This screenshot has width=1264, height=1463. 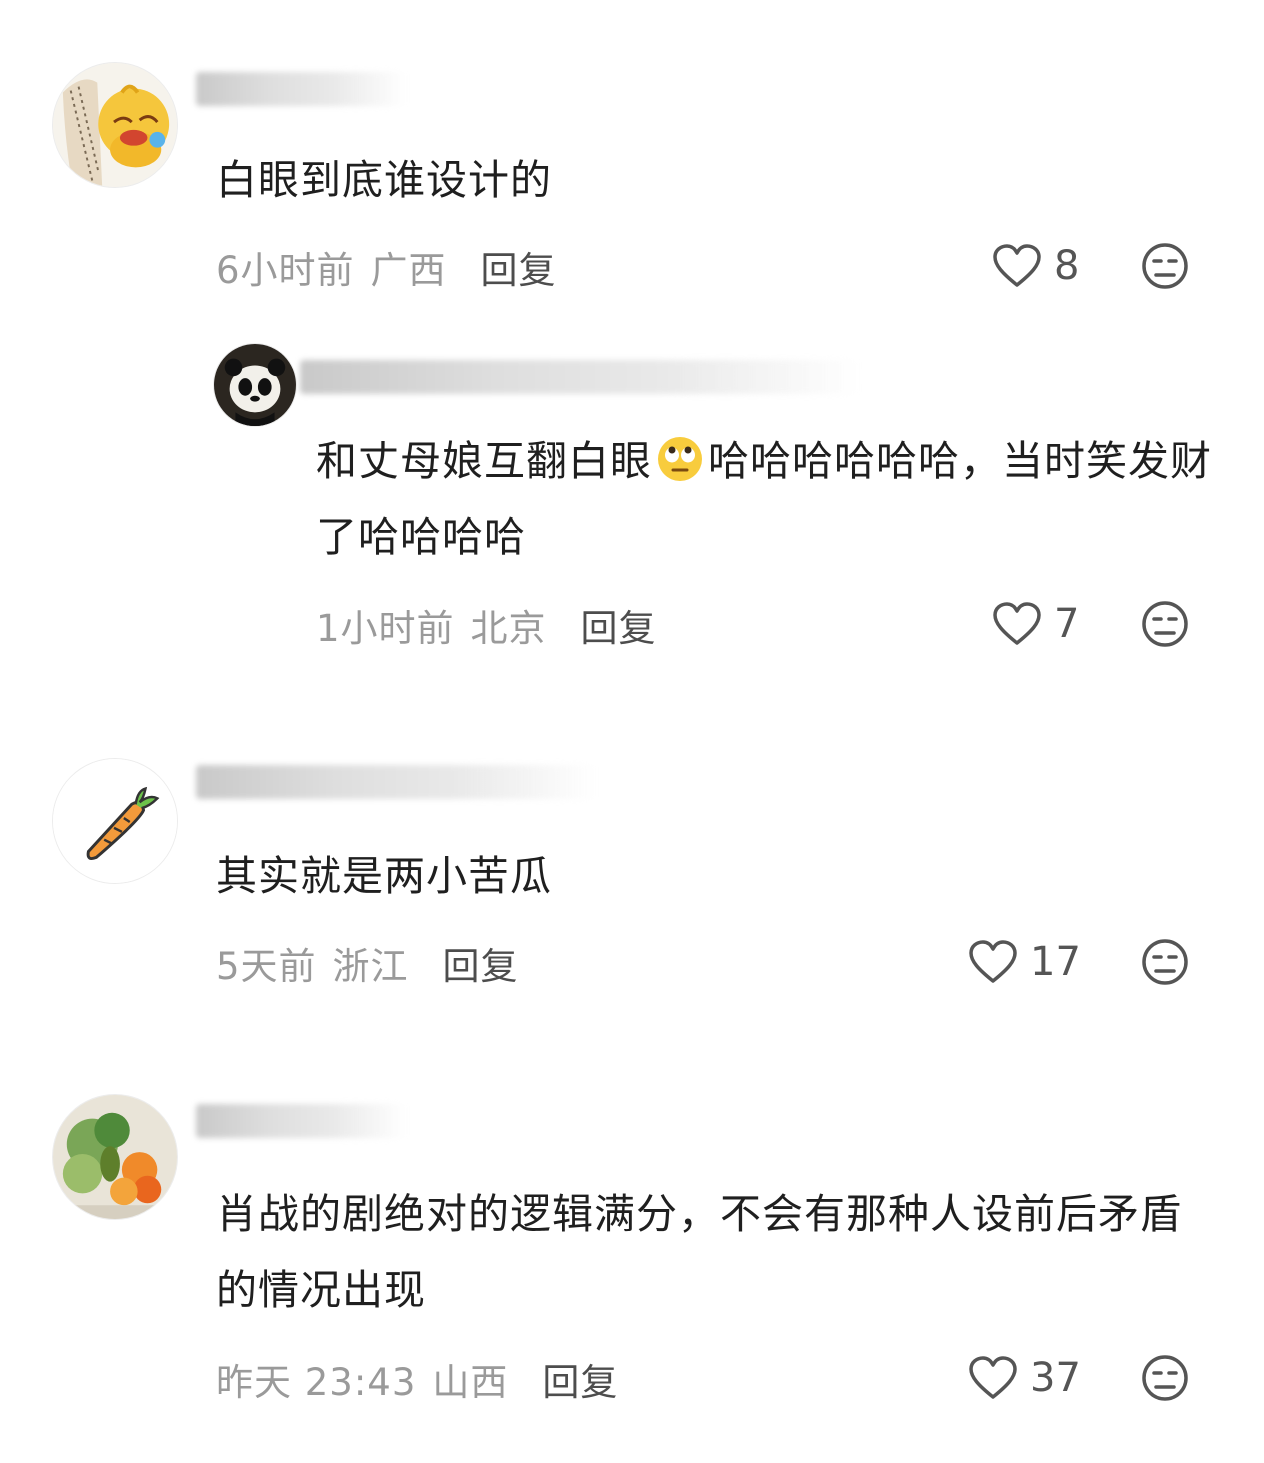 What do you see at coordinates (370, 966) in the screenshot?
I see `comment-location: 浙江` at bounding box center [370, 966].